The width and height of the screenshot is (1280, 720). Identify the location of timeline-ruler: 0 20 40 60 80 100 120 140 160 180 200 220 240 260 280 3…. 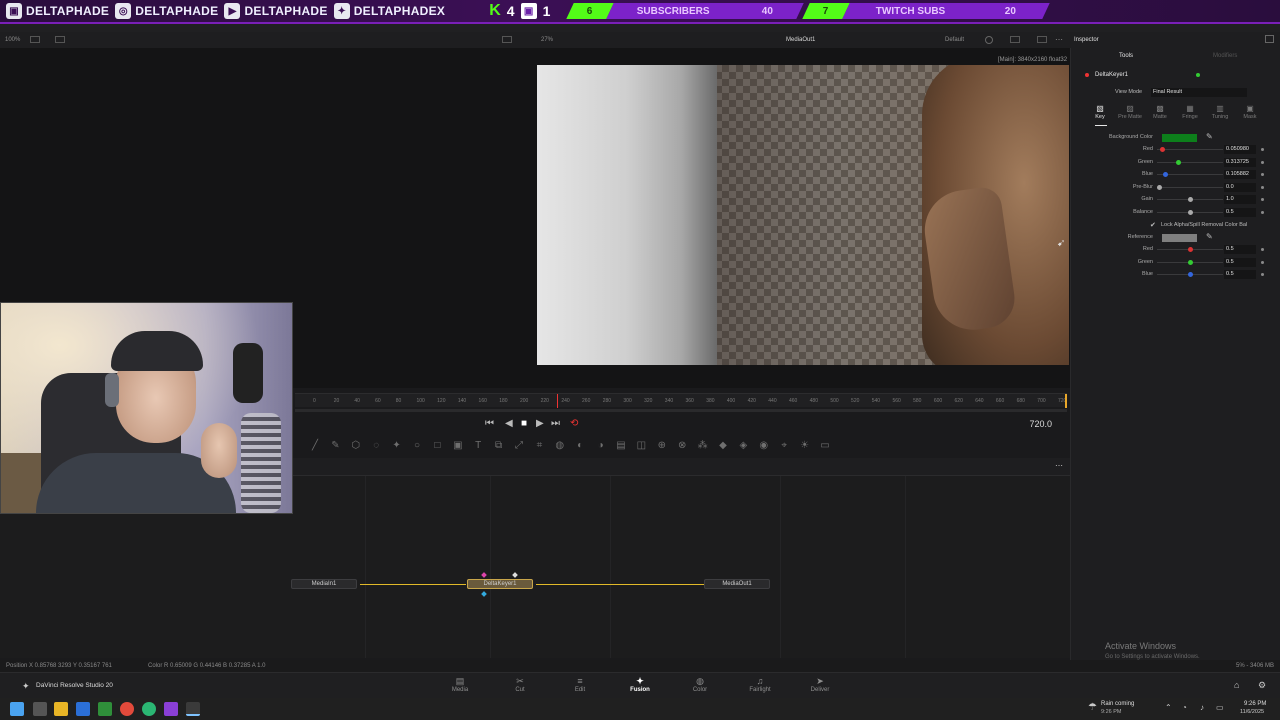
(681, 400).